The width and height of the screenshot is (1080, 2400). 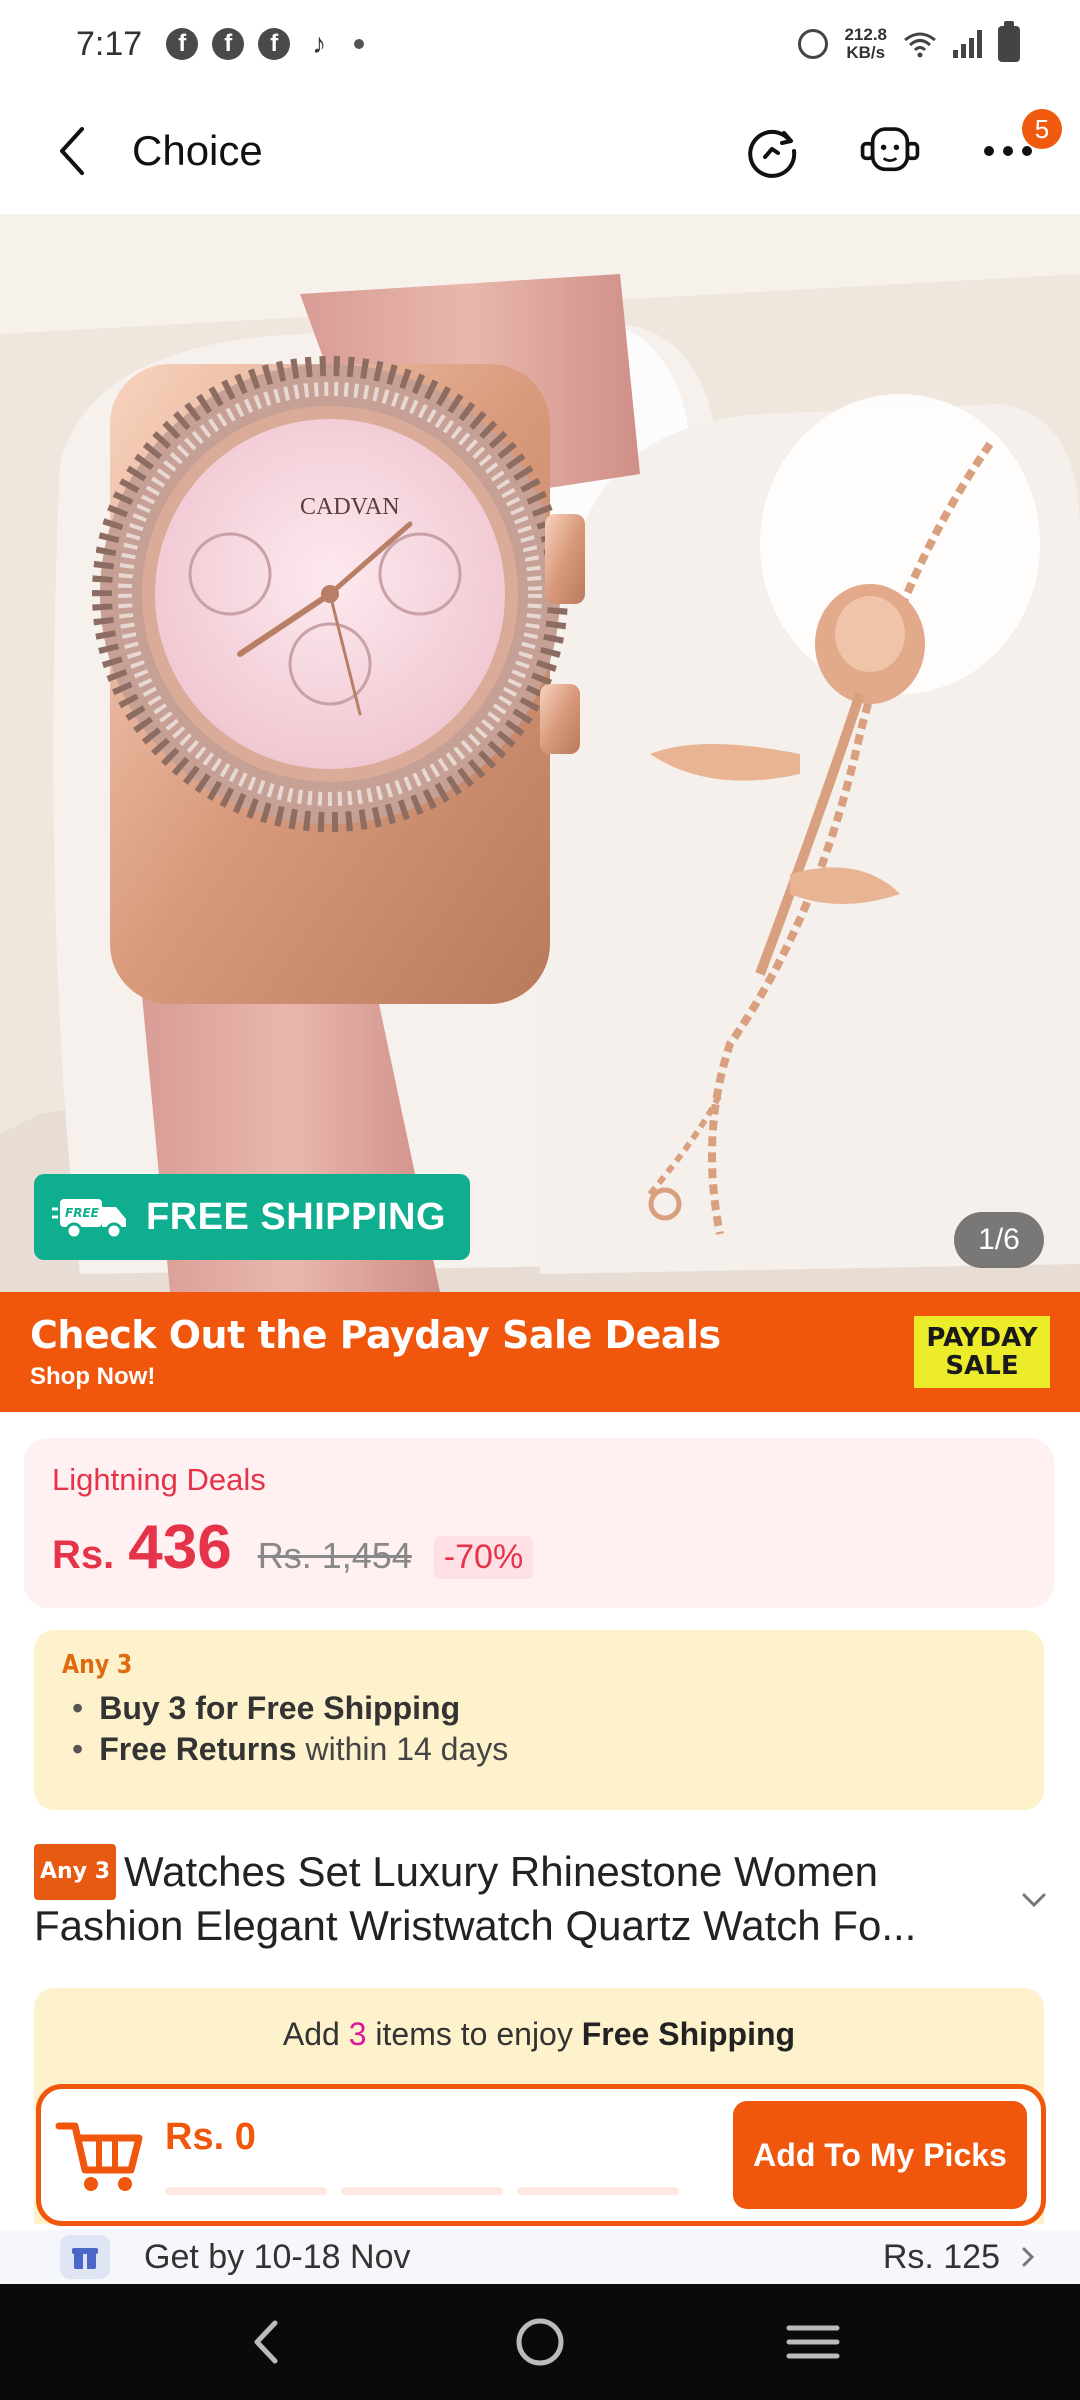 What do you see at coordinates (920, 45) in the screenshot?
I see `wifi-icon` at bounding box center [920, 45].